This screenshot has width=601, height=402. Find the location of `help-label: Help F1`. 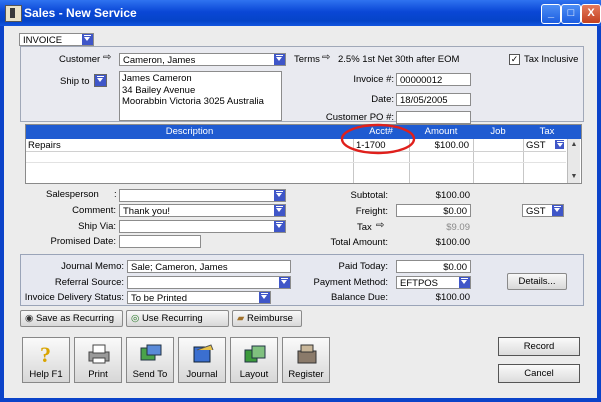

help-label: Help F1 is located at coordinates (46, 374).